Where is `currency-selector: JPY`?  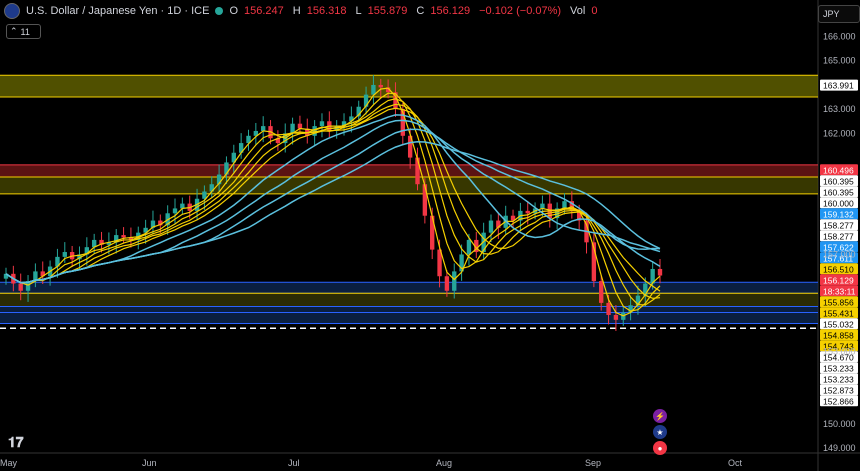
currency-selector: JPY is located at coordinates (839, 14).